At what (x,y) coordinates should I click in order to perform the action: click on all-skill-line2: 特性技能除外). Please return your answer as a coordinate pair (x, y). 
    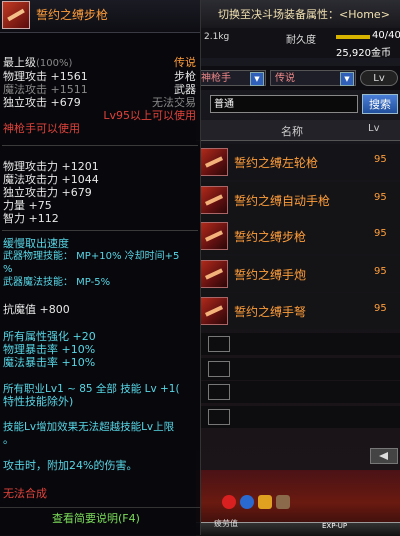
    Looking at the image, I should click on (38, 401).